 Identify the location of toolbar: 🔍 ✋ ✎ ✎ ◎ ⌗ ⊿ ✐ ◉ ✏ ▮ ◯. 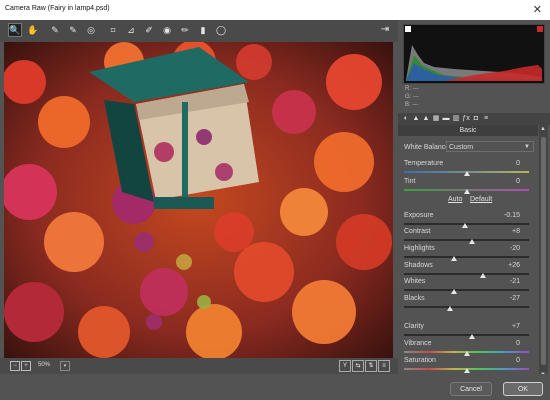
(199, 31).